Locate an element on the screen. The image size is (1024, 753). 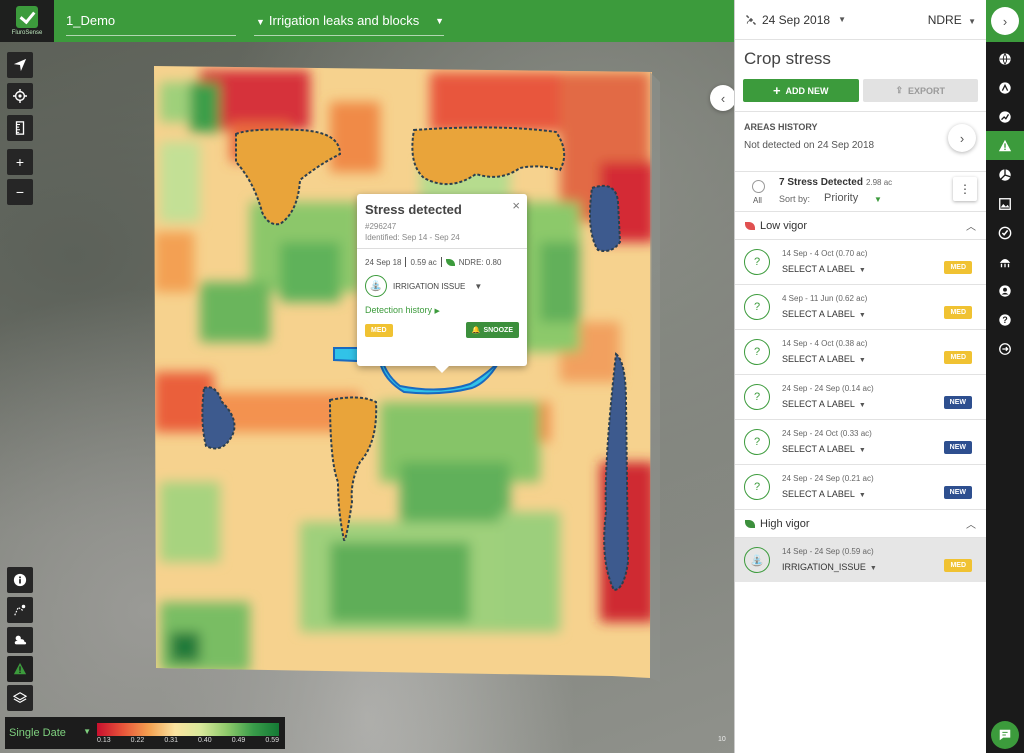
ruler-button is located at coordinates (20, 128).